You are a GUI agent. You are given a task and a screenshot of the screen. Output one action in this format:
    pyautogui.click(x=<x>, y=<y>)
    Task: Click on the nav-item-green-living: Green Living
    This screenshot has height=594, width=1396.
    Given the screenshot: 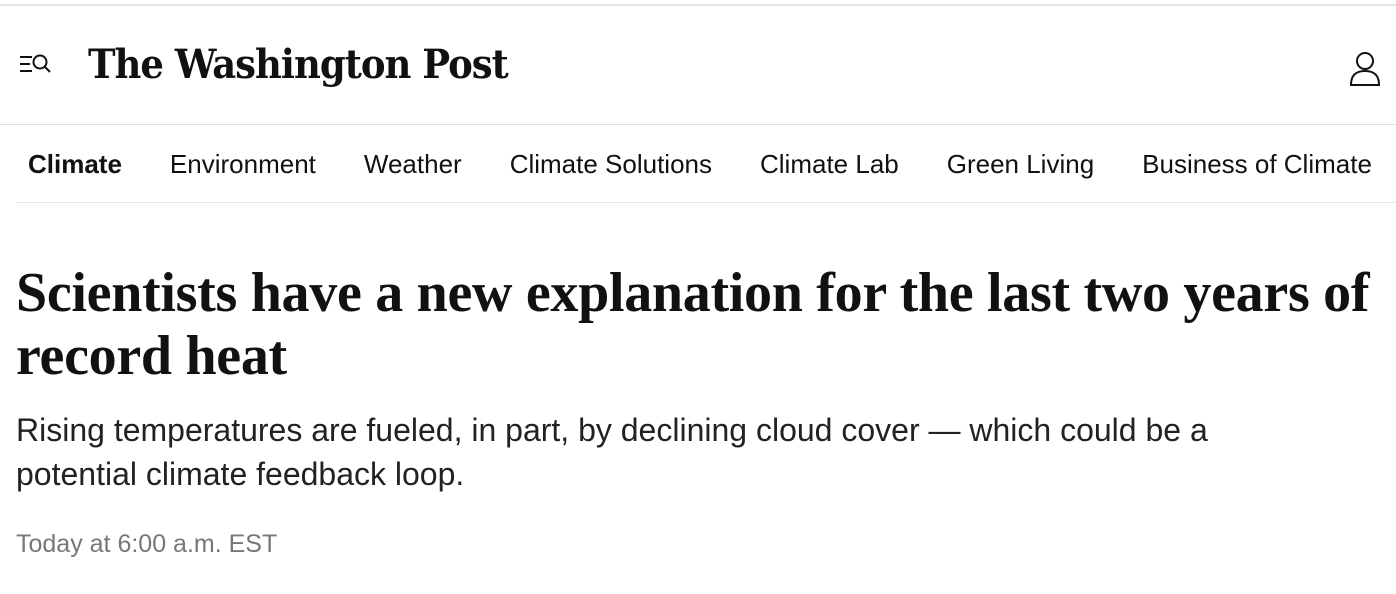 What is the action you would take?
    pyautogui.click(x=1020, y=164)
    